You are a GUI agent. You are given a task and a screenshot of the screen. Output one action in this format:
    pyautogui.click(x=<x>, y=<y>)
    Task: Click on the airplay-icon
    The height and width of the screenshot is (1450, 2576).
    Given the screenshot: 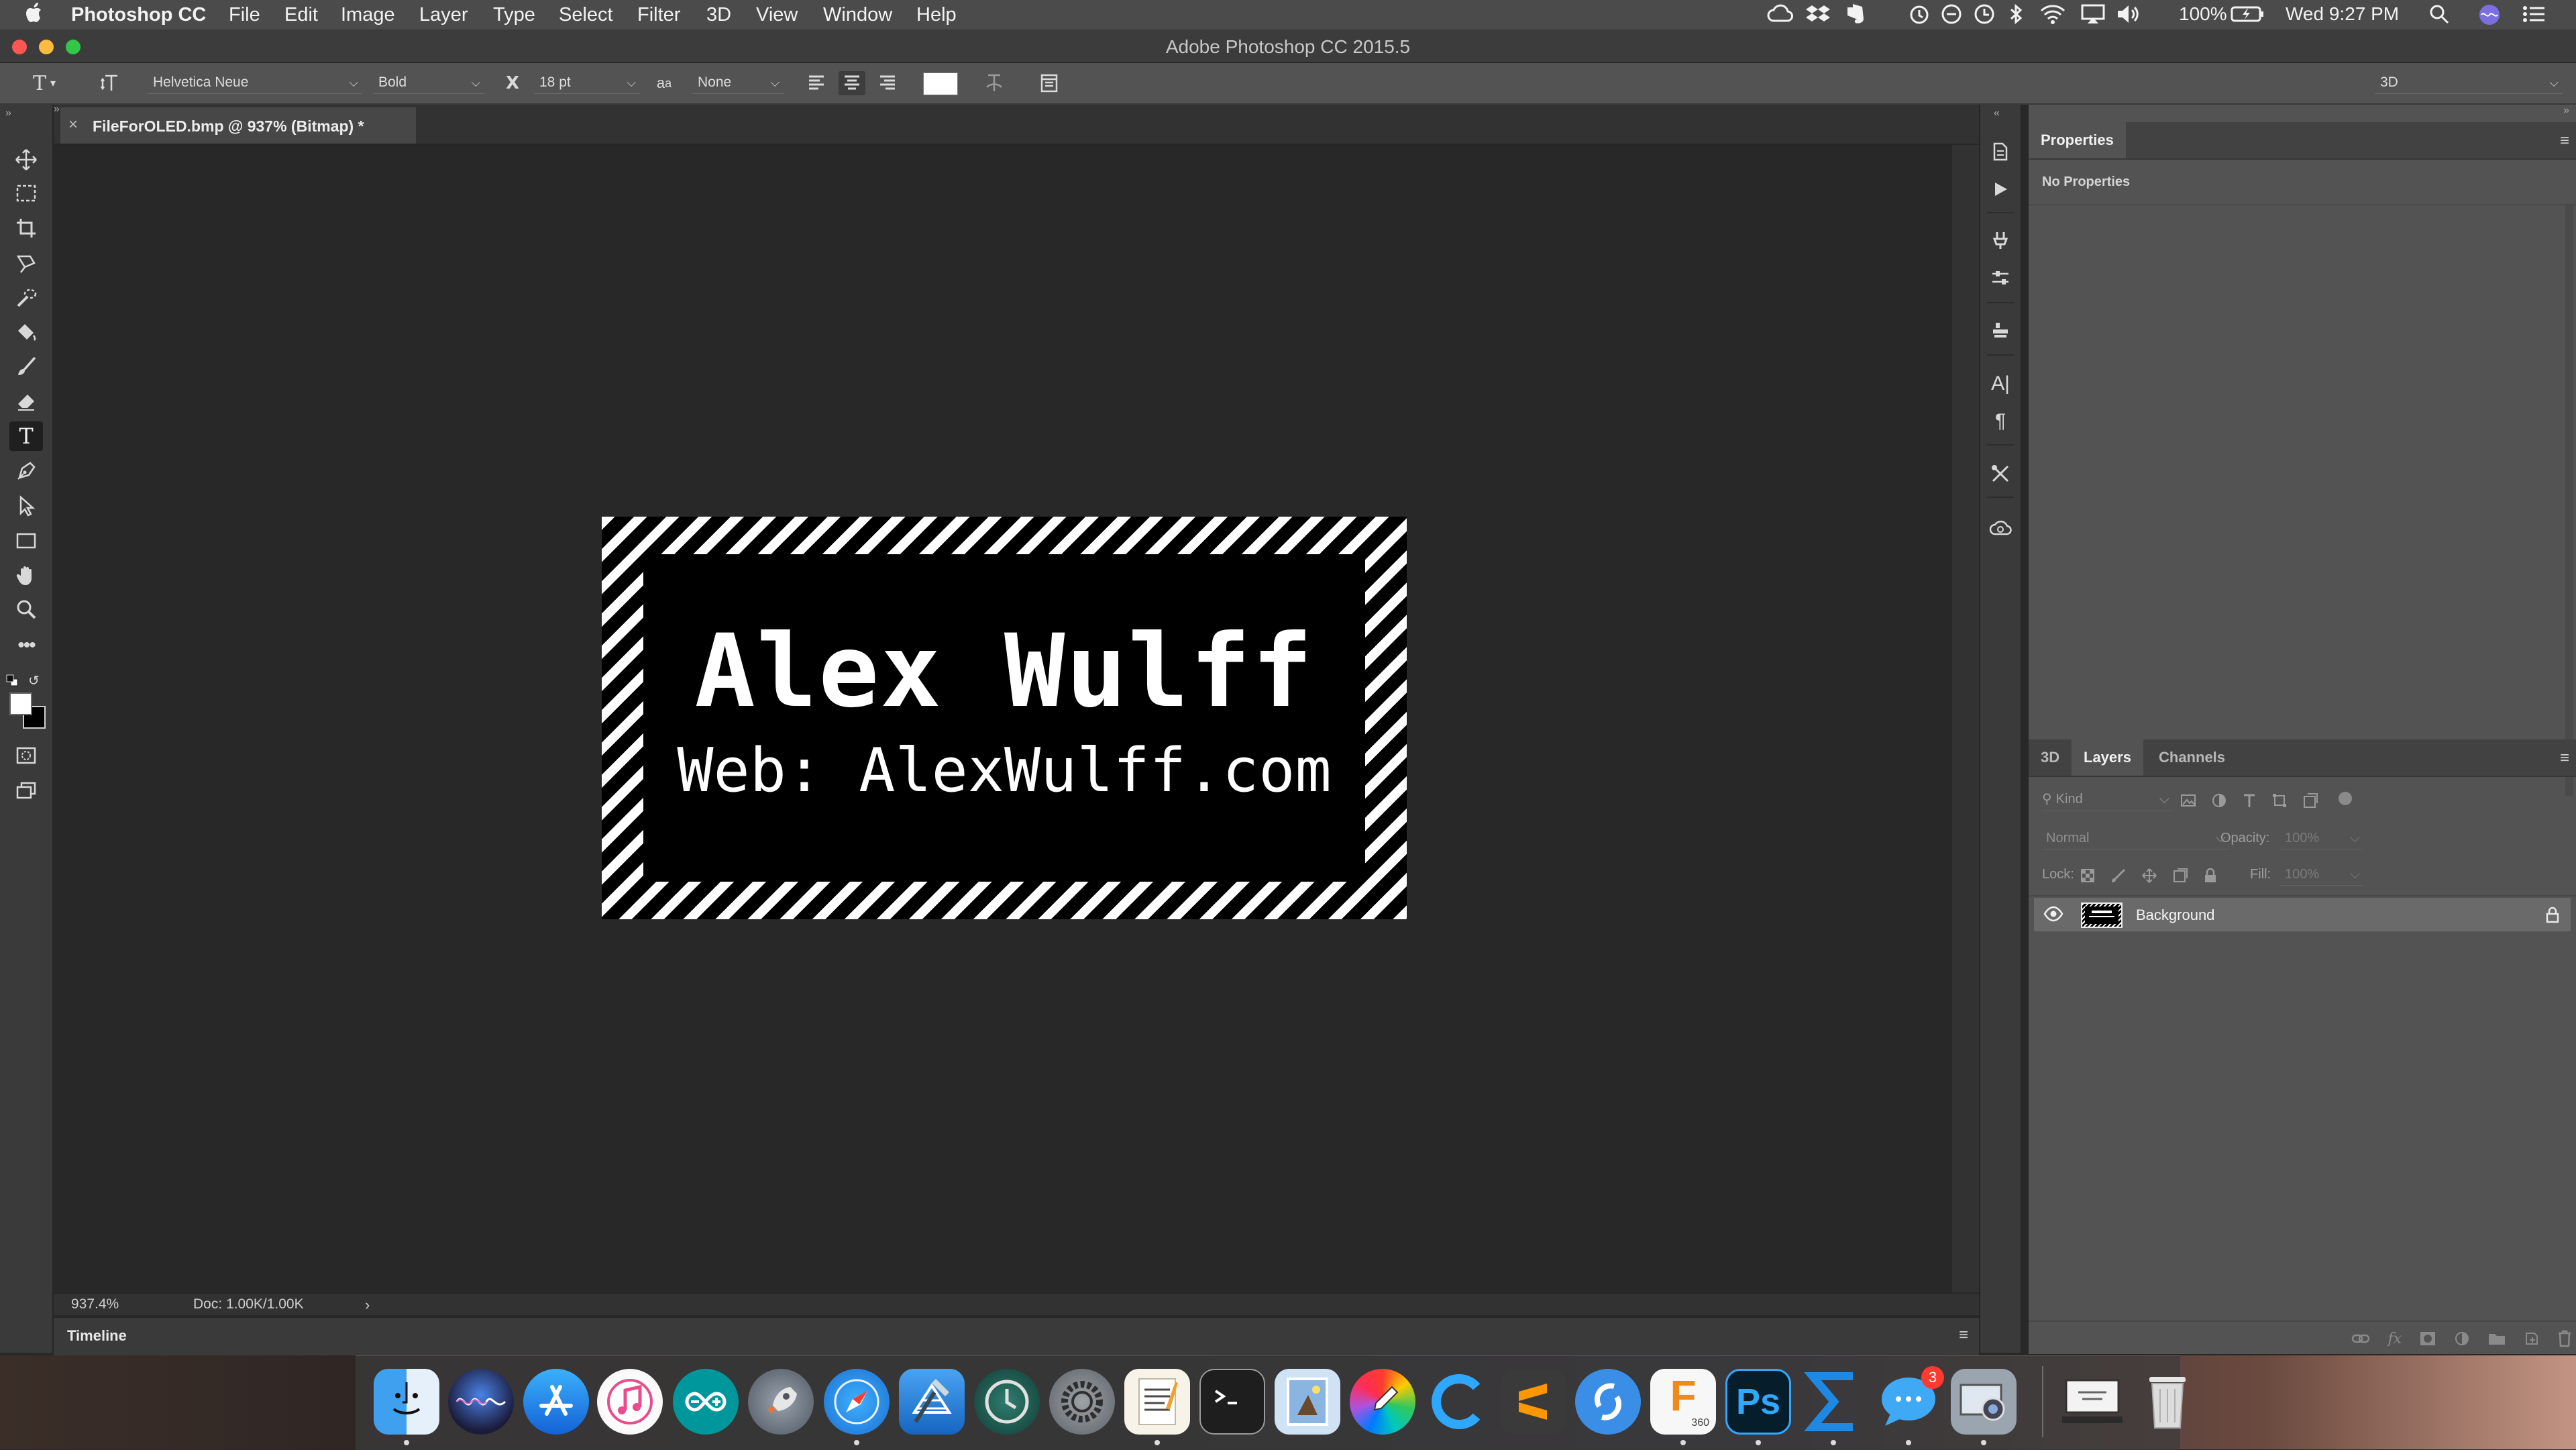 What is the action you would take?
    pyautogui.click(x=2093, y=14)
    